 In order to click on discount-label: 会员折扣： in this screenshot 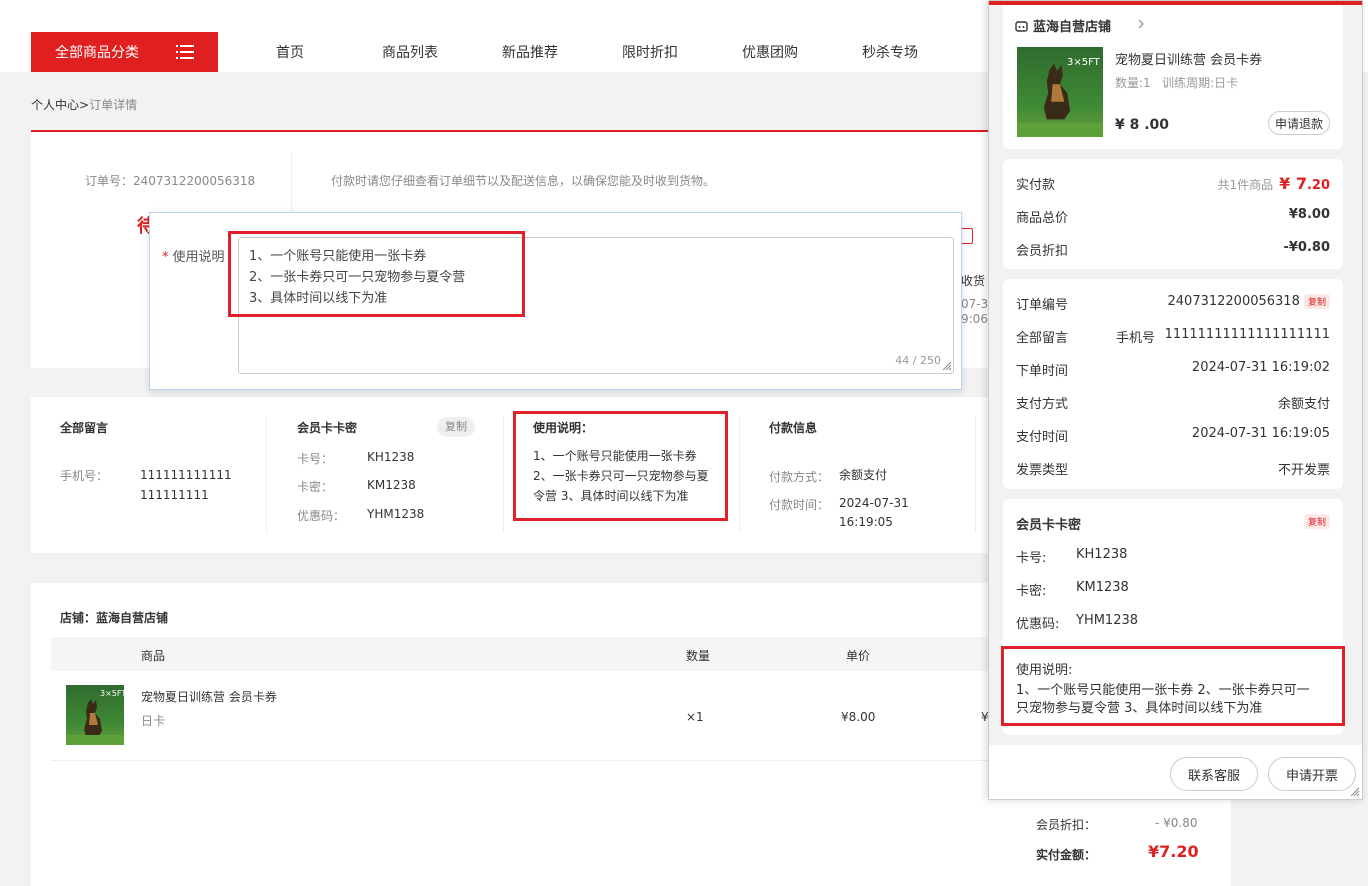, I will do `click(1066, 825)`.